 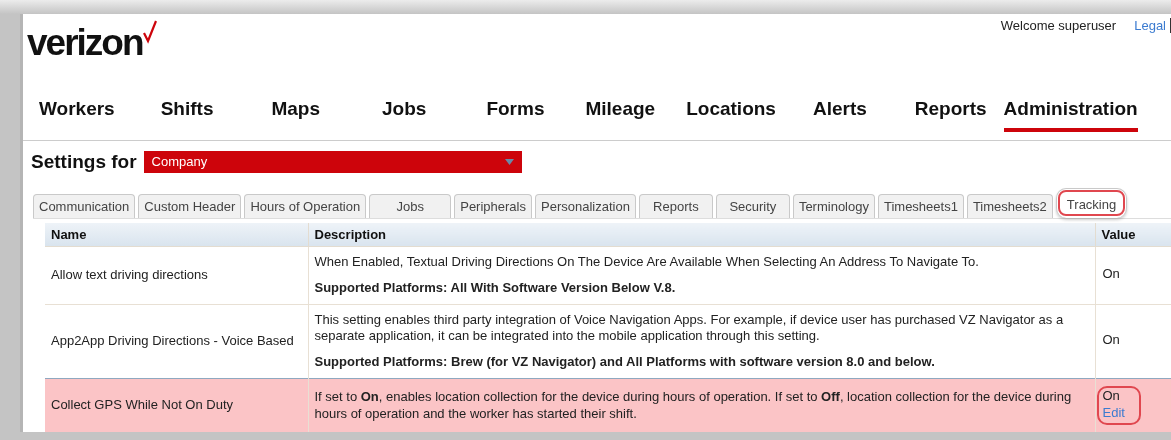 I want to click on welcome-text: Welcome superuser, so click(x=1058, y=25).